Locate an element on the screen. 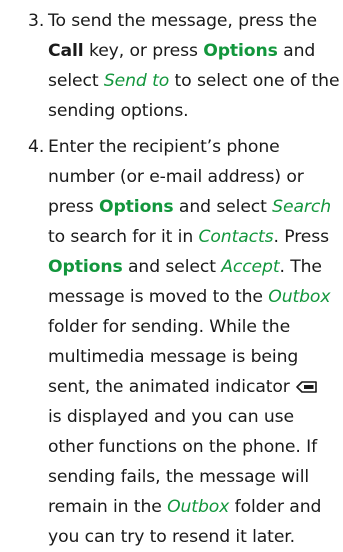 This screenshot has height=552, width=343. body-text: To send the message, press the is located at coordinates (182, 21).